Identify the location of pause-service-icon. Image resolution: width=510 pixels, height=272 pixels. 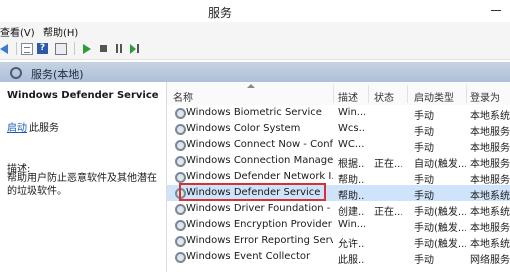
(119, 48).